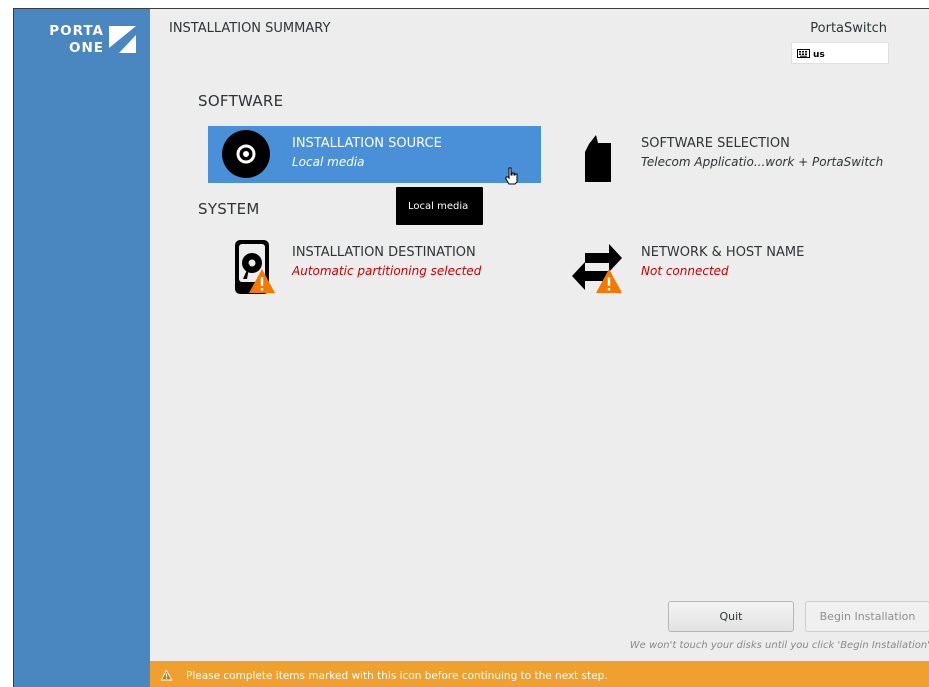  Describe the element at coordinates (250, 28) in the screenshot. I see `page-title: INSTALLATION SUMMARY` at that location.